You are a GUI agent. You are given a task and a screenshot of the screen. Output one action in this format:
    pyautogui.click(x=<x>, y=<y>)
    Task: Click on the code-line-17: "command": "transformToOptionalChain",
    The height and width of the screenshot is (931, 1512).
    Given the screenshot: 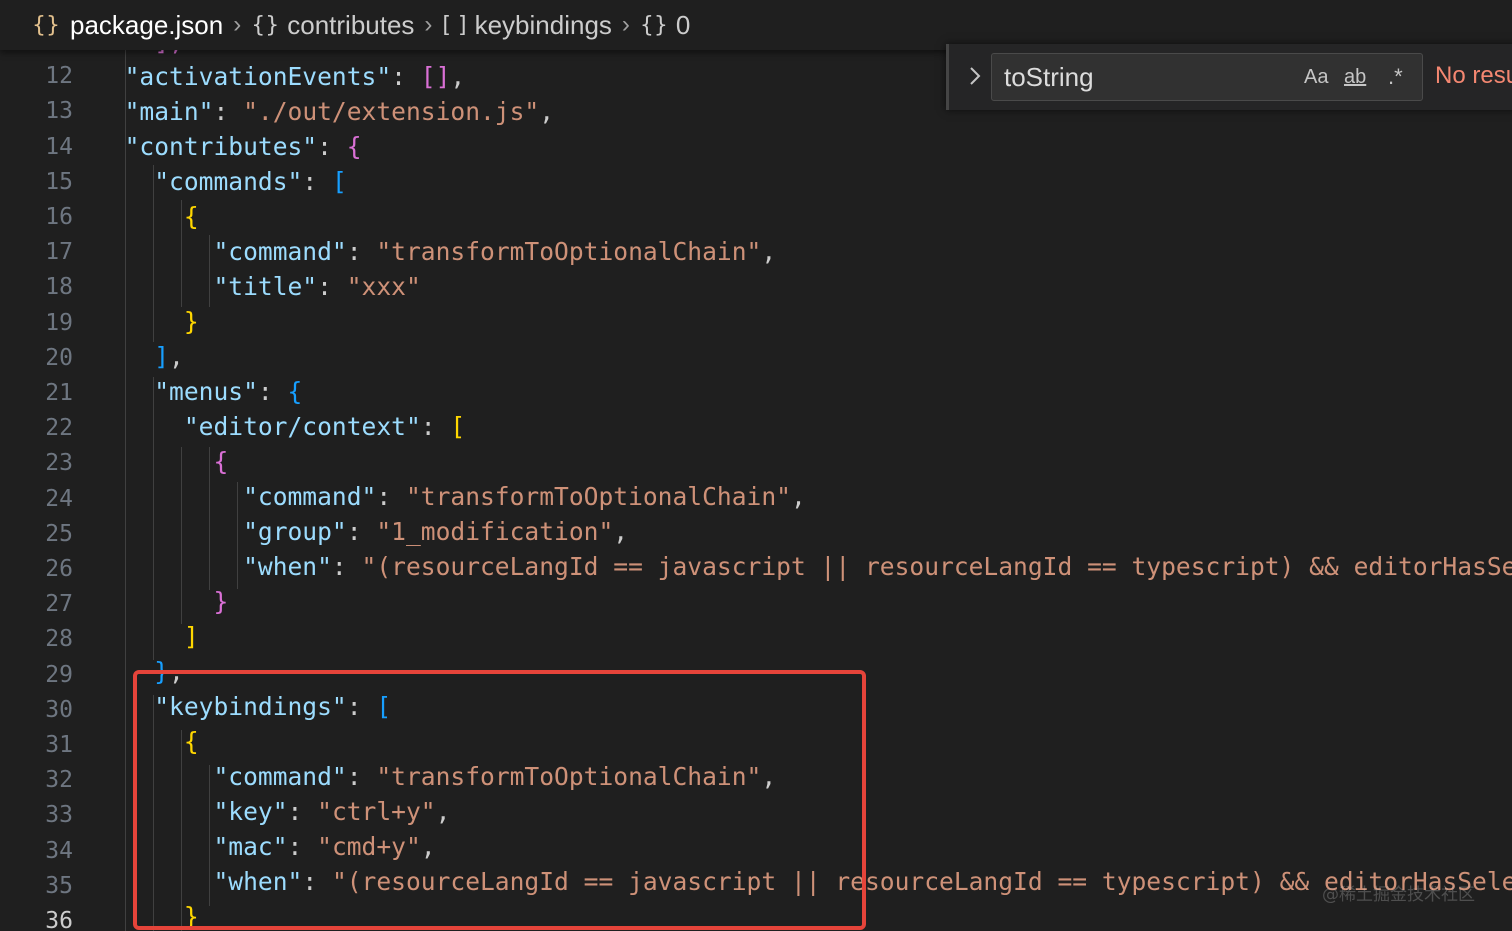 What is the action you would take?
    pyautogui.click(x=435, y=251)
    